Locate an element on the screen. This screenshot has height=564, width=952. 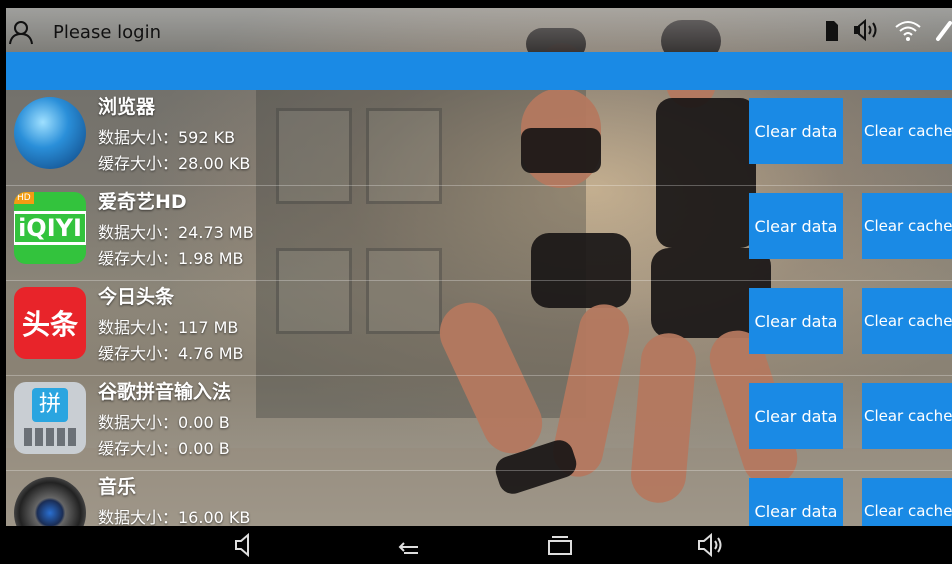
app-data-size: 数据大小：117 MB is located at coordinates (168, 327).